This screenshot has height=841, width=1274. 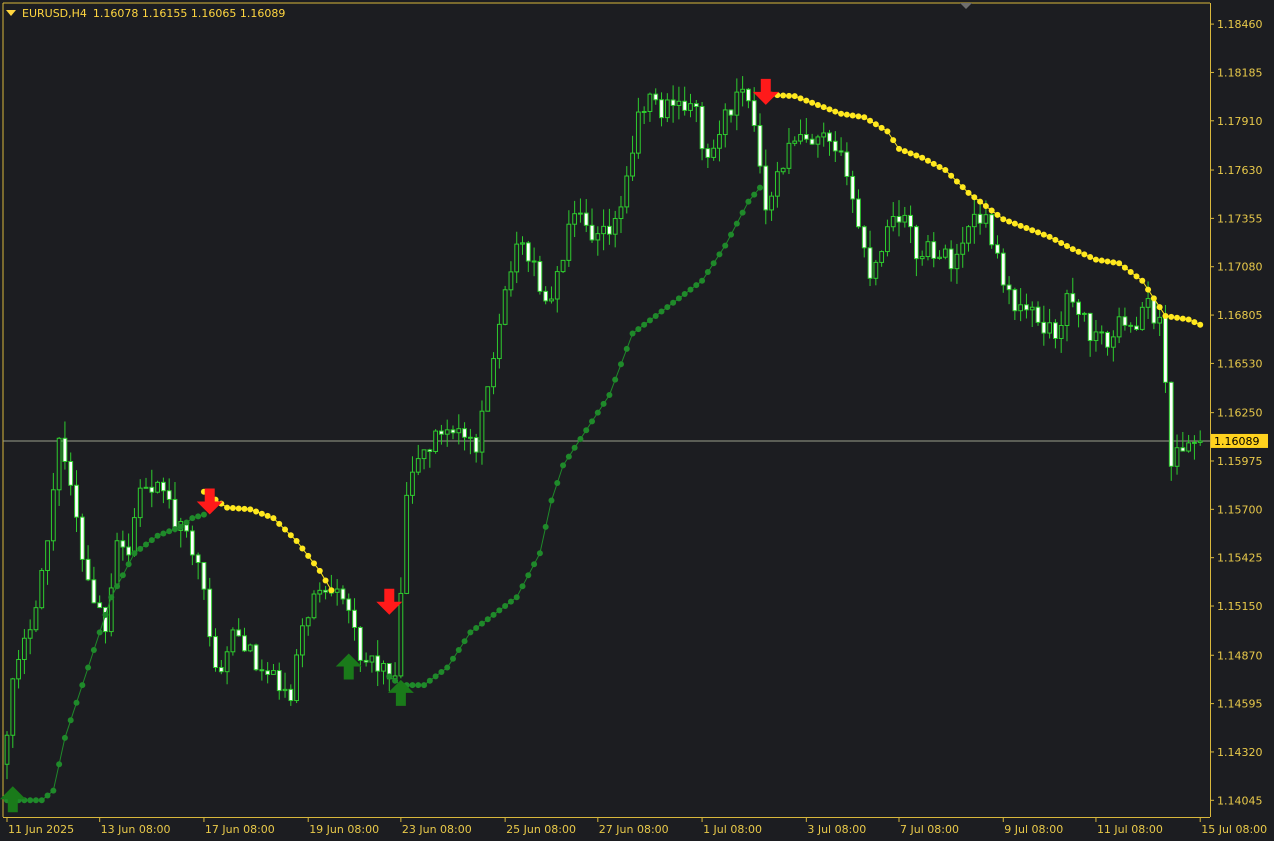 What do you see at coordinates (11, 13) in the screenshot?
I see `collapse-triangle-icon` at bounding box center [11, 13].